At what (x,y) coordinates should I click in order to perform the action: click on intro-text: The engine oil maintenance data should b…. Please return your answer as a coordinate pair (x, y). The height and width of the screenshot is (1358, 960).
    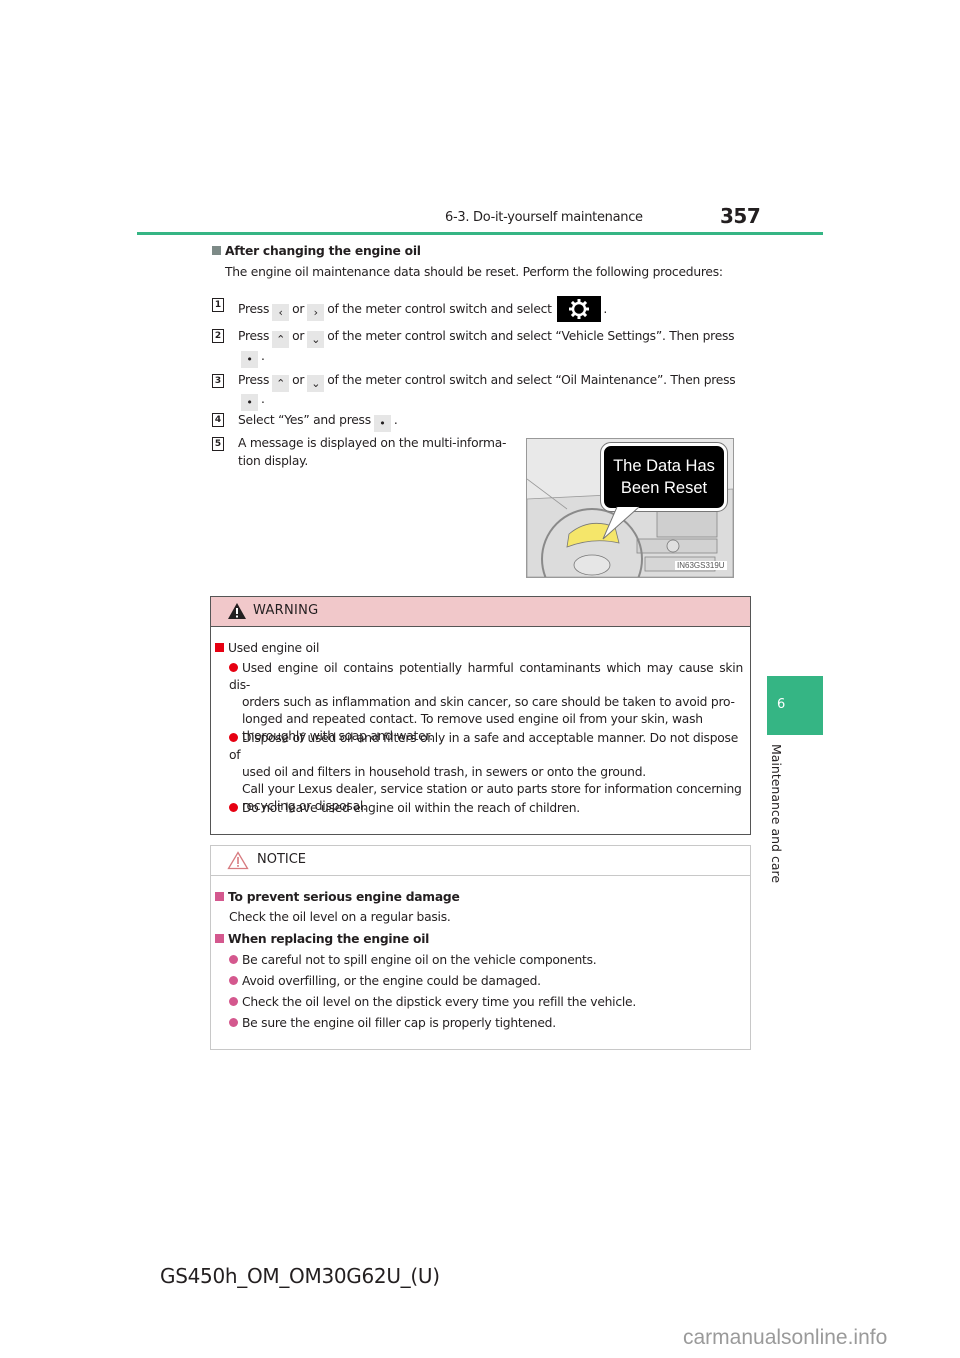
    Looking at the image, I should click on (474, 272).